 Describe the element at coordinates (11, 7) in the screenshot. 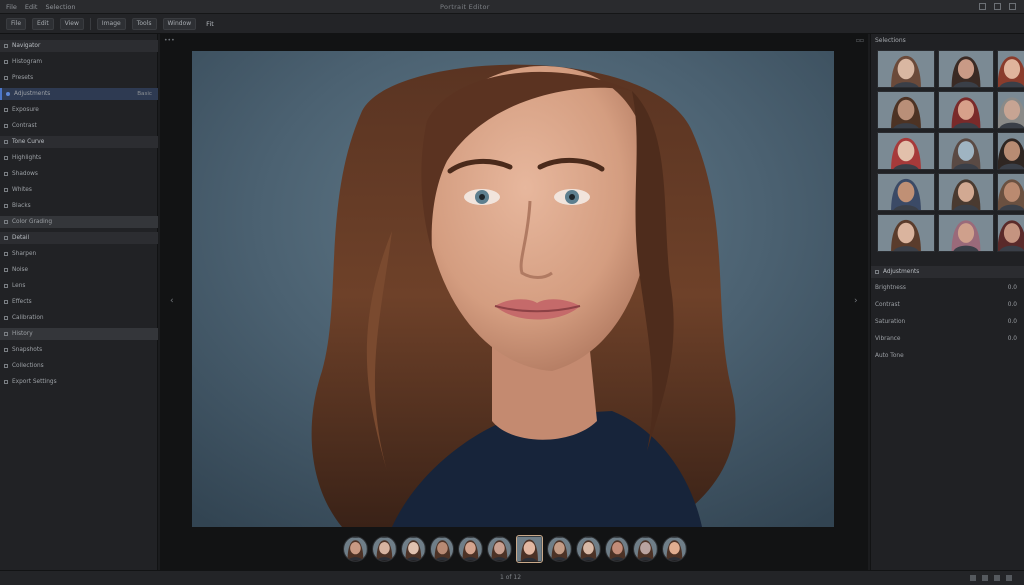

I see `menu-item: File` at that location.